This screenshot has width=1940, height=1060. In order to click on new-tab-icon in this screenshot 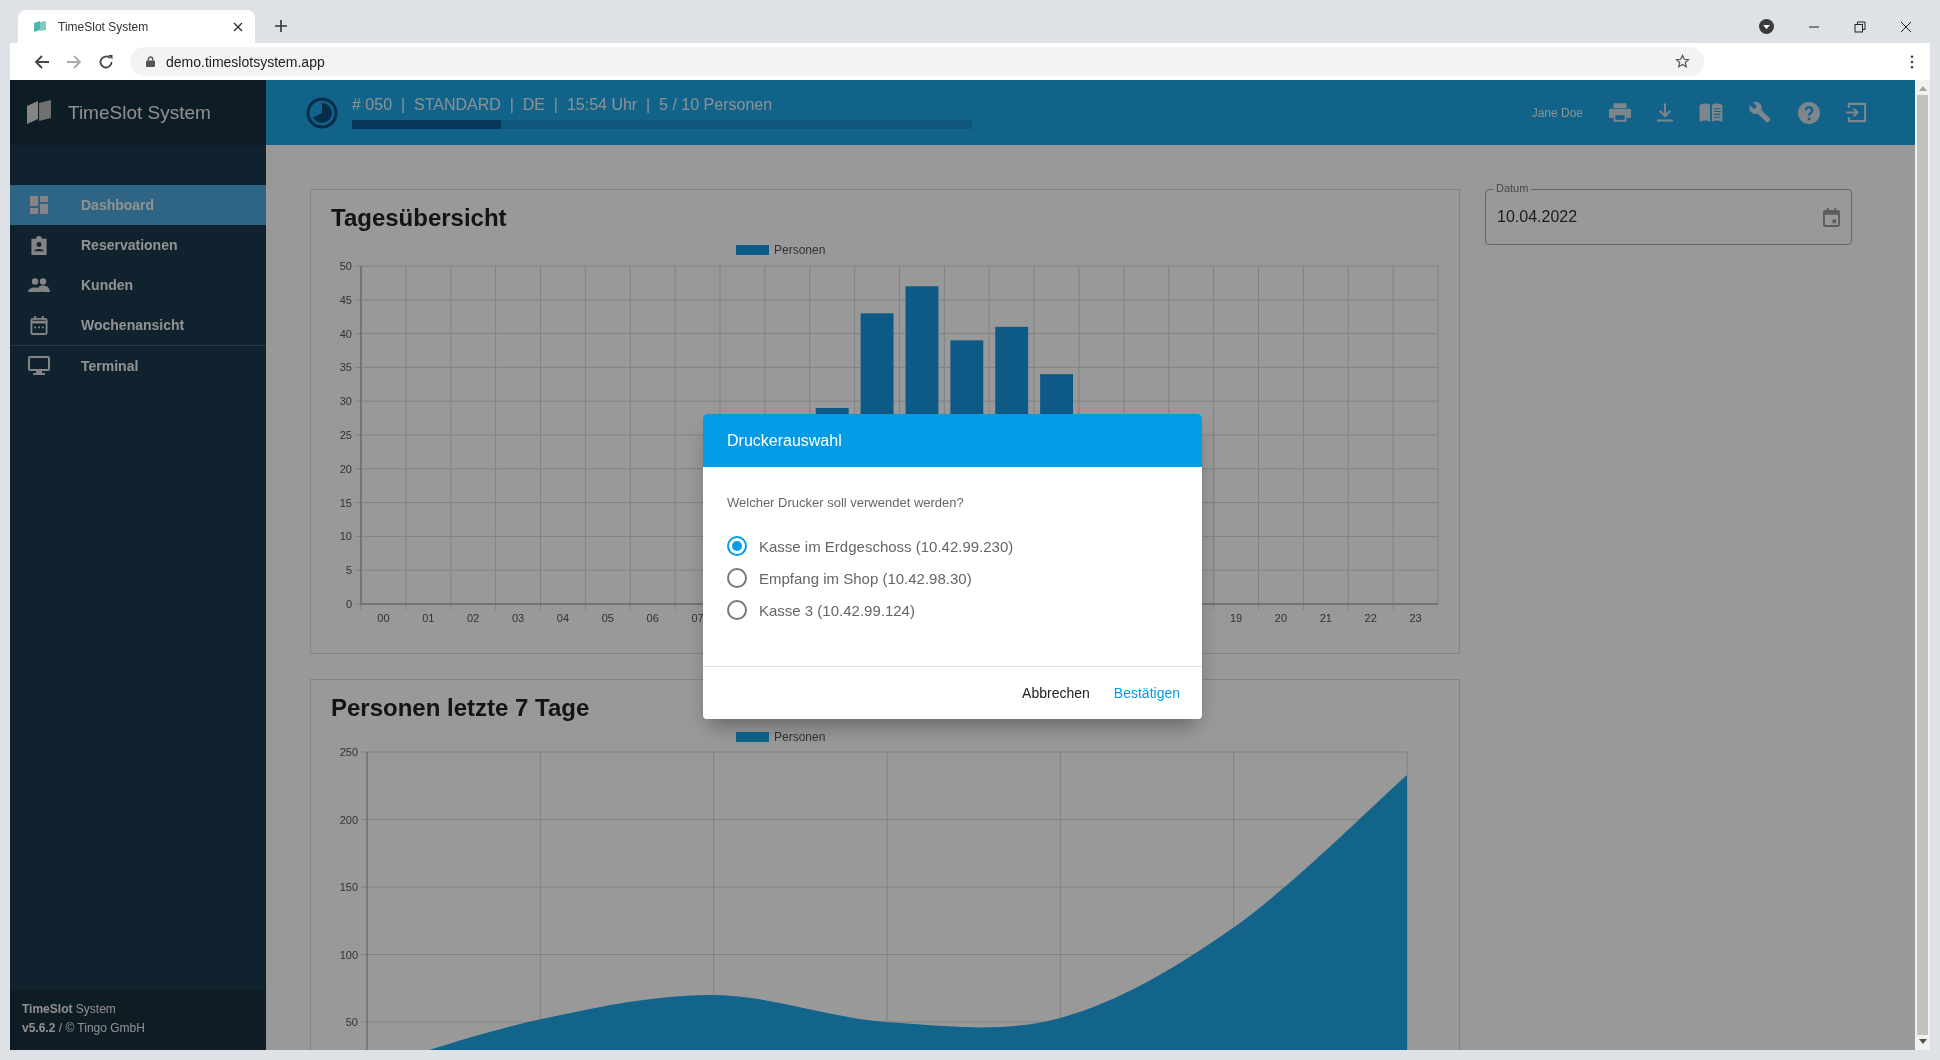, I will do `click(281, 26)`.